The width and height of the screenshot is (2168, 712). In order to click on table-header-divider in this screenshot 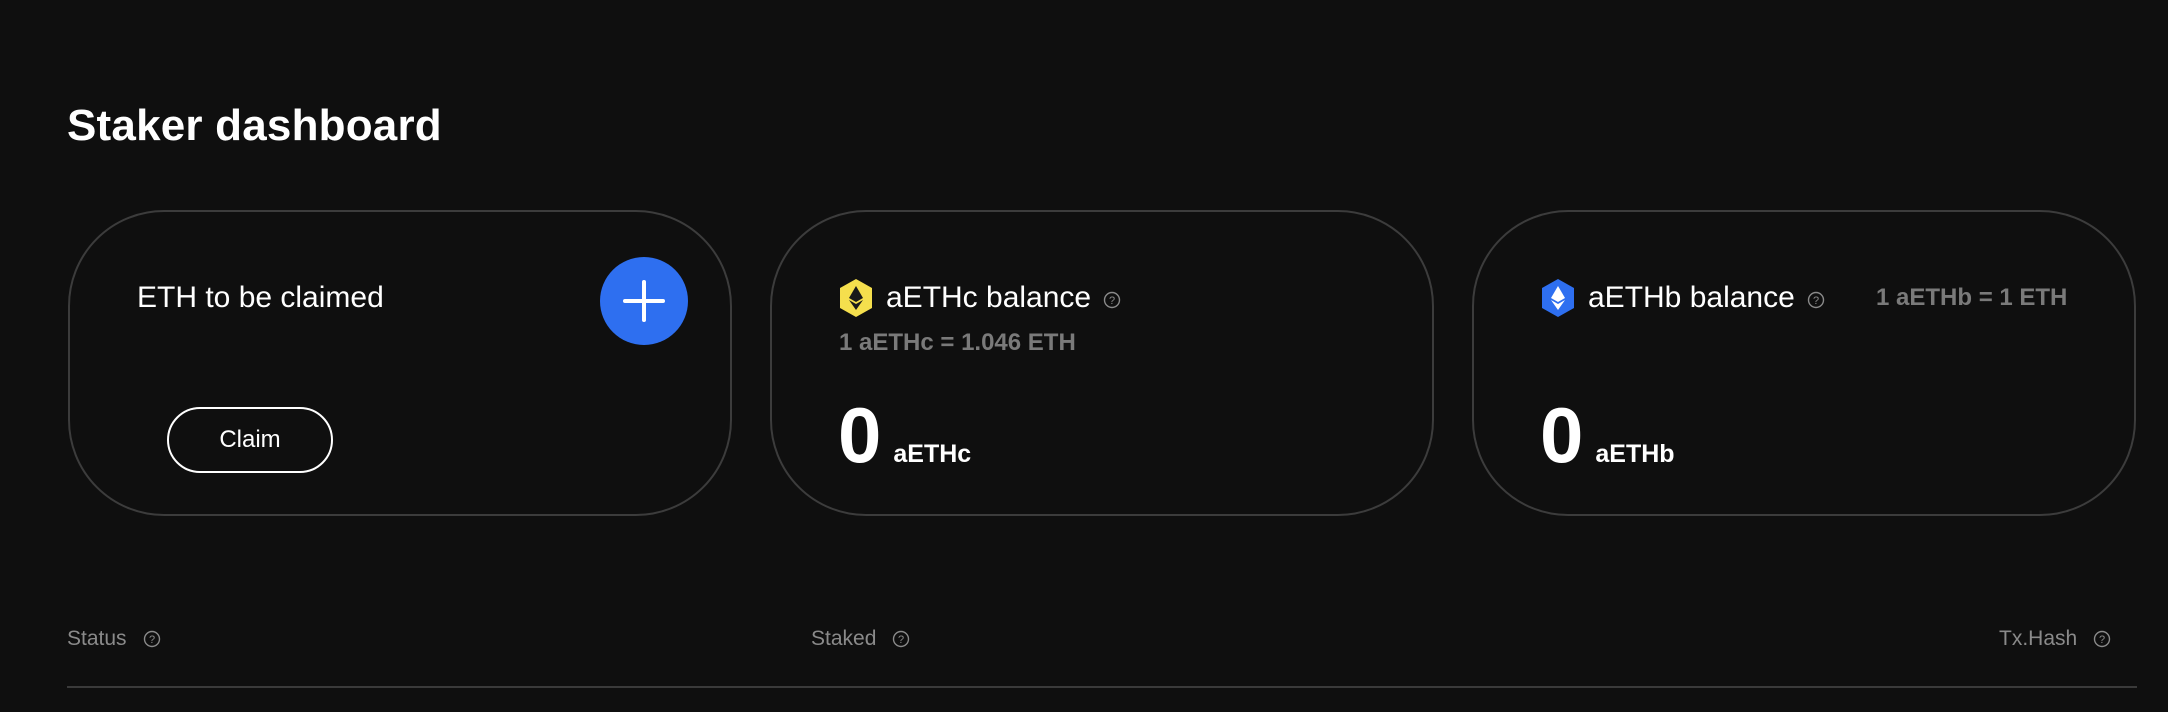, I will do `click(1102, 687)`.